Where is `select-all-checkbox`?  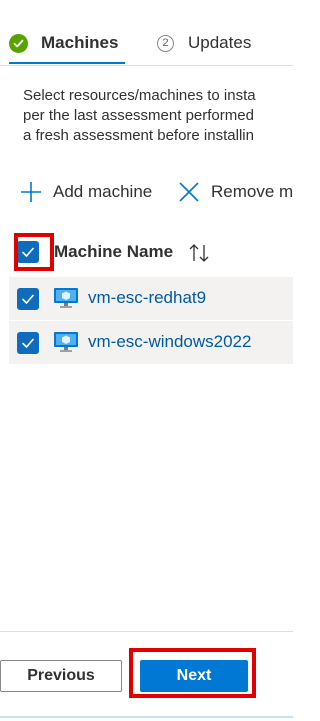 select-all-checkbox is located at coordinates (28, 252).